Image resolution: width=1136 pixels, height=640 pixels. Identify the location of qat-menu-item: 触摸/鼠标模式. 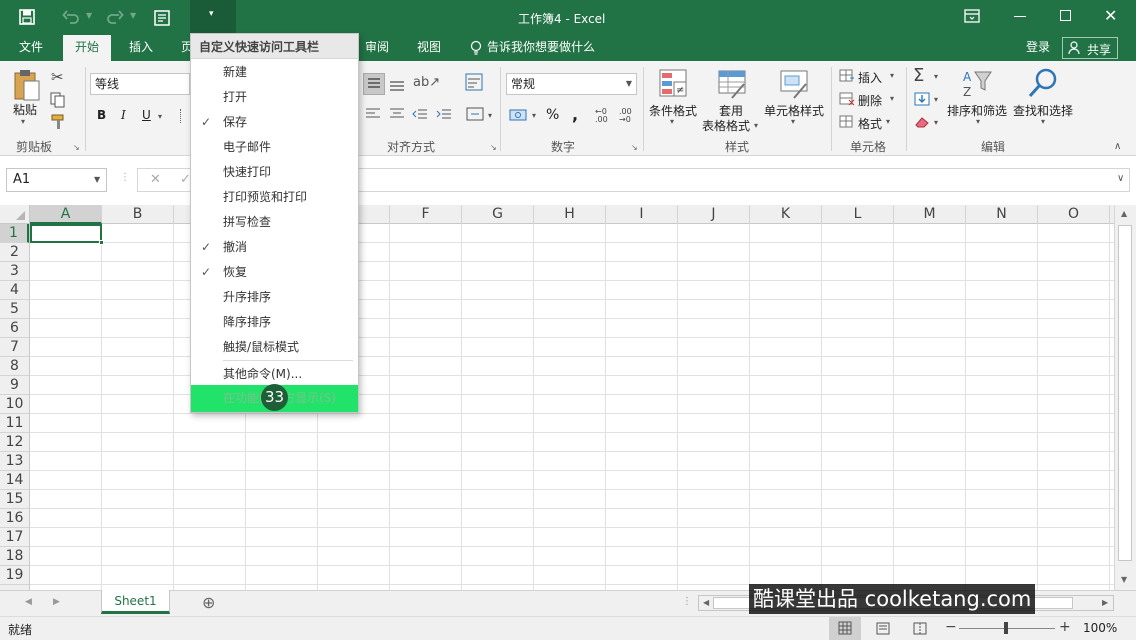
(274, 347).